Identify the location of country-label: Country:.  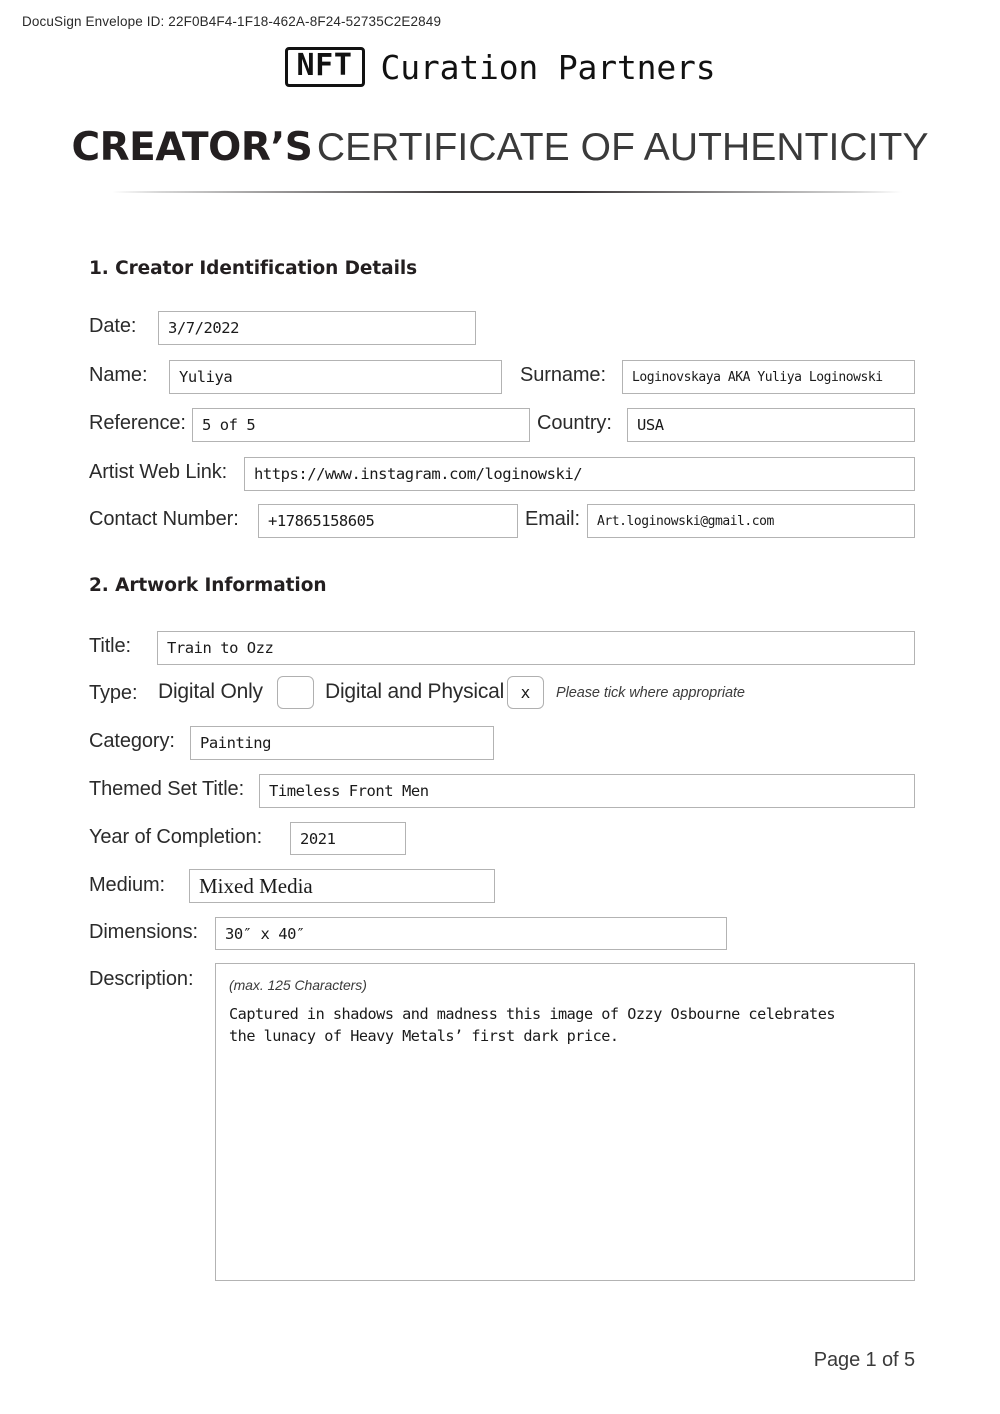
(574, 423).